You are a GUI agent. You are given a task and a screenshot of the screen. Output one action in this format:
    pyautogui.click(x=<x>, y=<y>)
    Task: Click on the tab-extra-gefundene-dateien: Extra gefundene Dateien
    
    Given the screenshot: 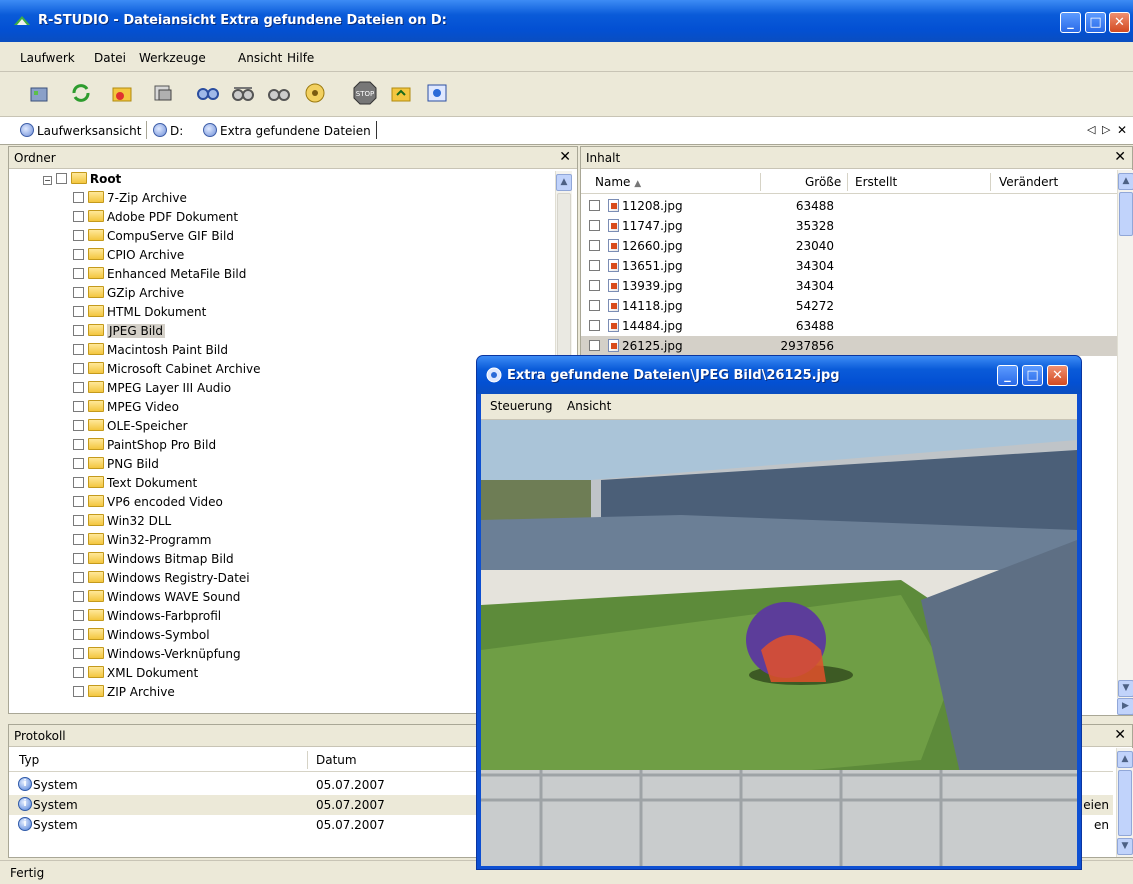 What is the action you would take?
    pyautogui.click(x=287, y=130)
    